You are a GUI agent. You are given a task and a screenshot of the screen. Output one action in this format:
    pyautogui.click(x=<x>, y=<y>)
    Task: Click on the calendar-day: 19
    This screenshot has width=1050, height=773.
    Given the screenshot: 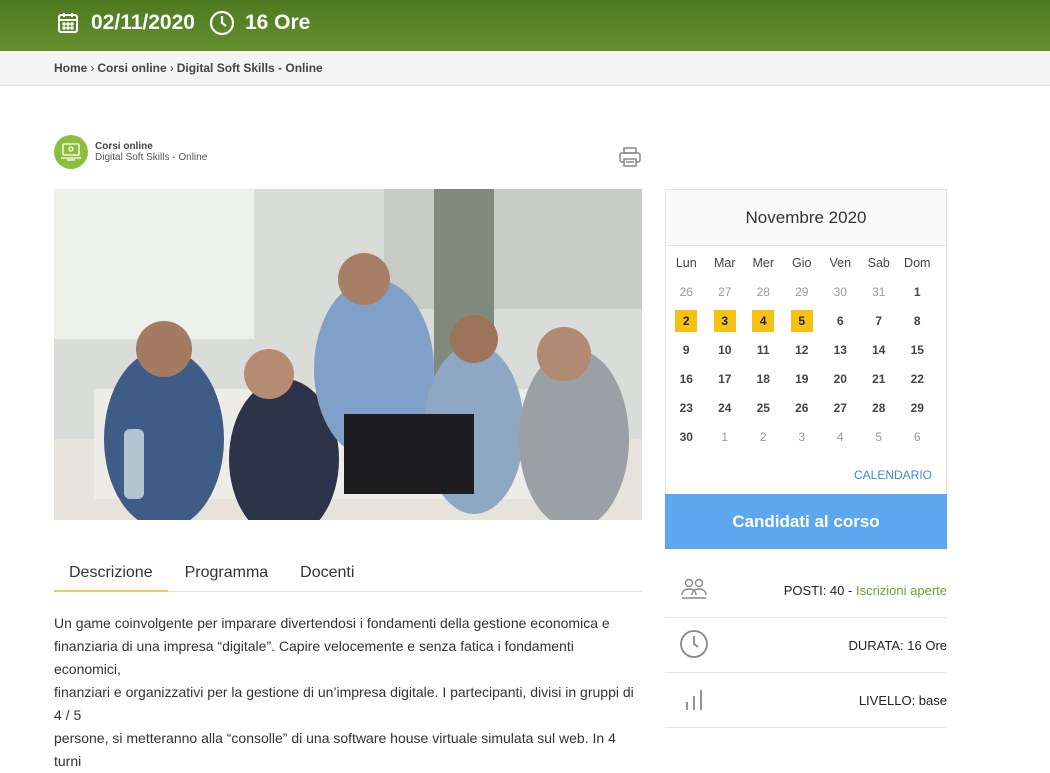 What is the action you would take?
    pyautogui.click(x=802, y=378)
    